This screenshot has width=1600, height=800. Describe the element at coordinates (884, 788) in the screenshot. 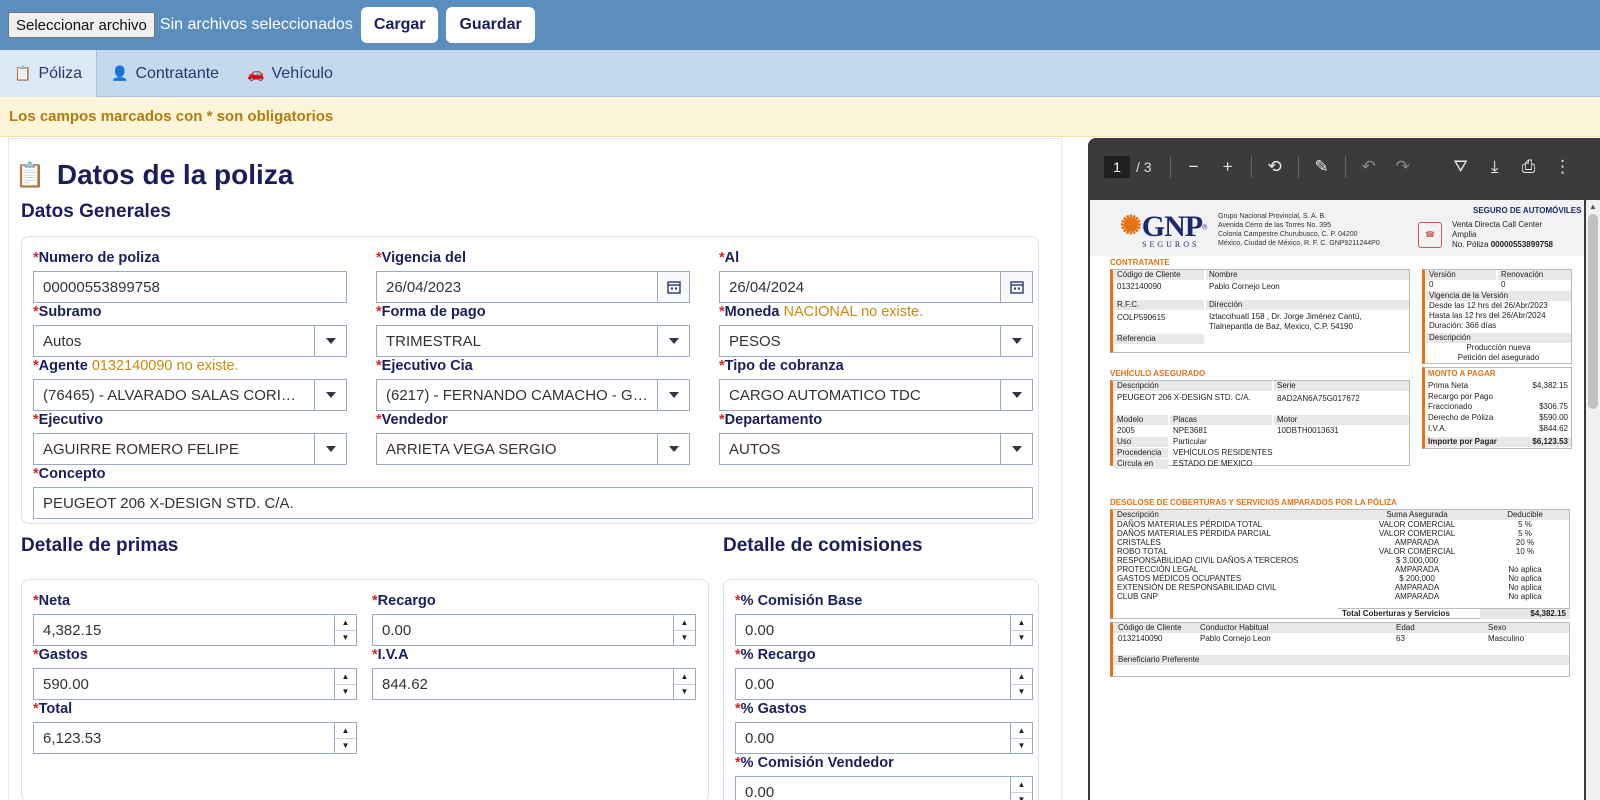

I see `comision-vendedor-input: 0.00 ▲ ▼` at that location.